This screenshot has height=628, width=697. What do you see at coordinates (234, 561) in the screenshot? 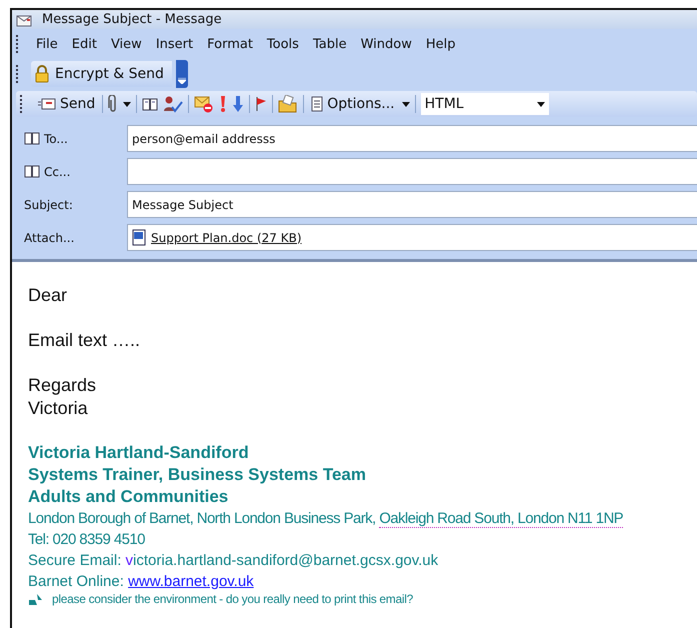
I see `email-text: Secure Email: victoria.hartland-sandiford@barnet.gcsx.gov.uk` at bounding box center [234, 561].